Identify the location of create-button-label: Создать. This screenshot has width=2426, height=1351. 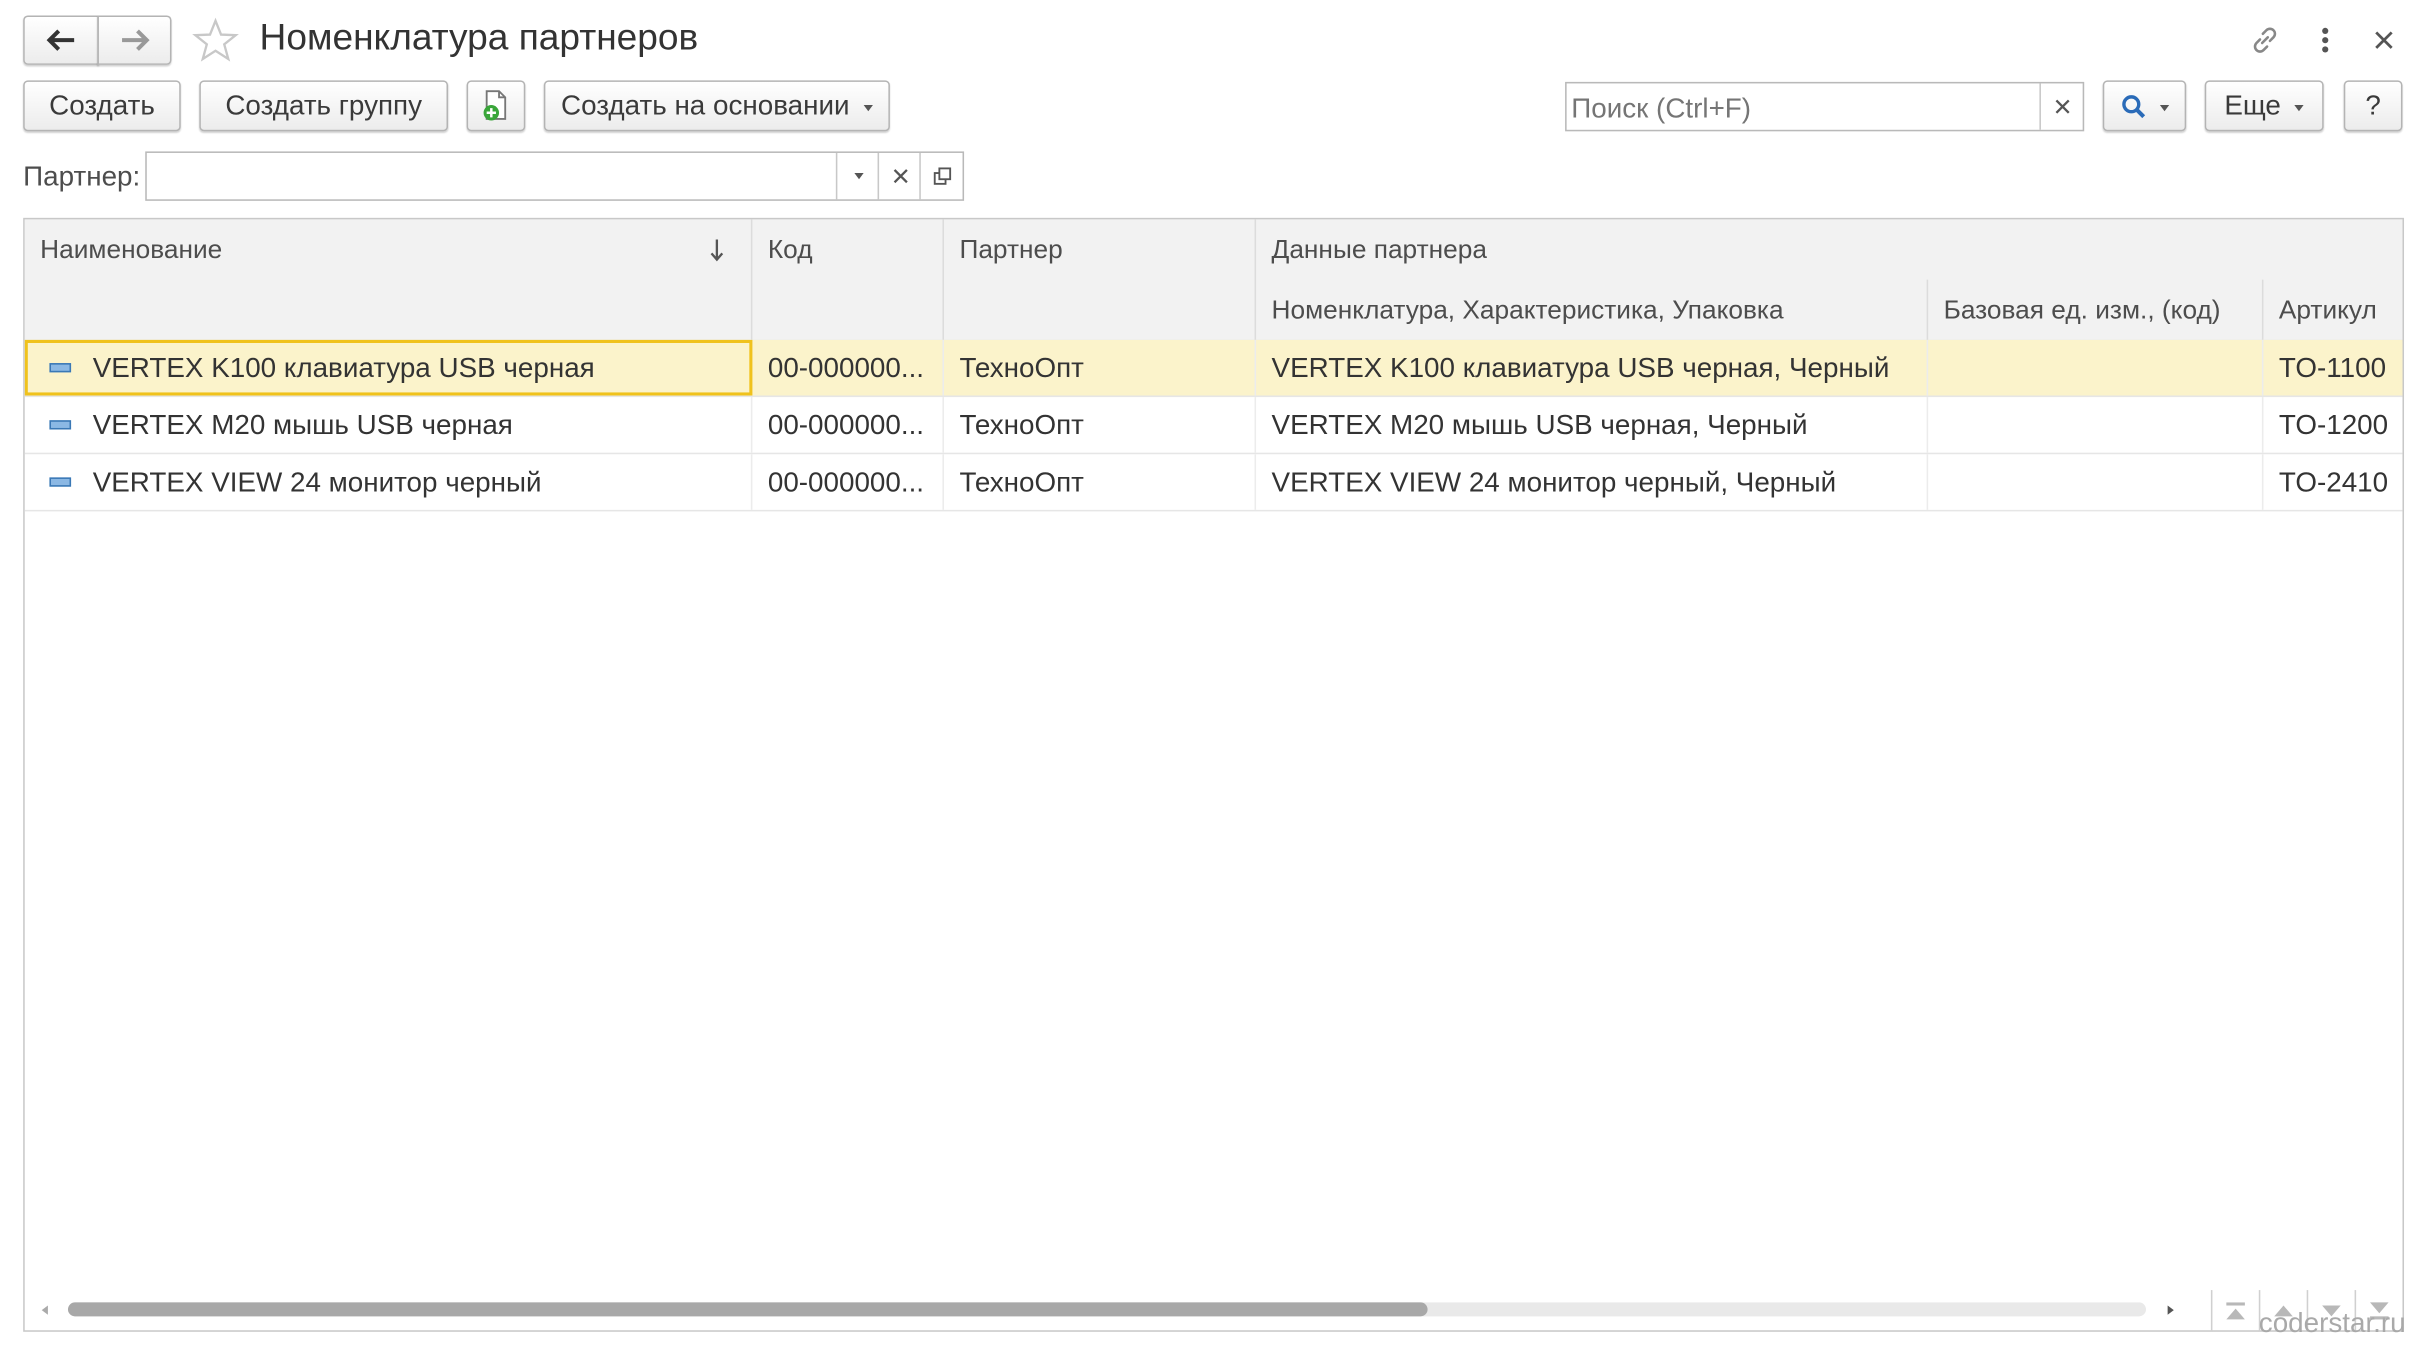
(102, 105).